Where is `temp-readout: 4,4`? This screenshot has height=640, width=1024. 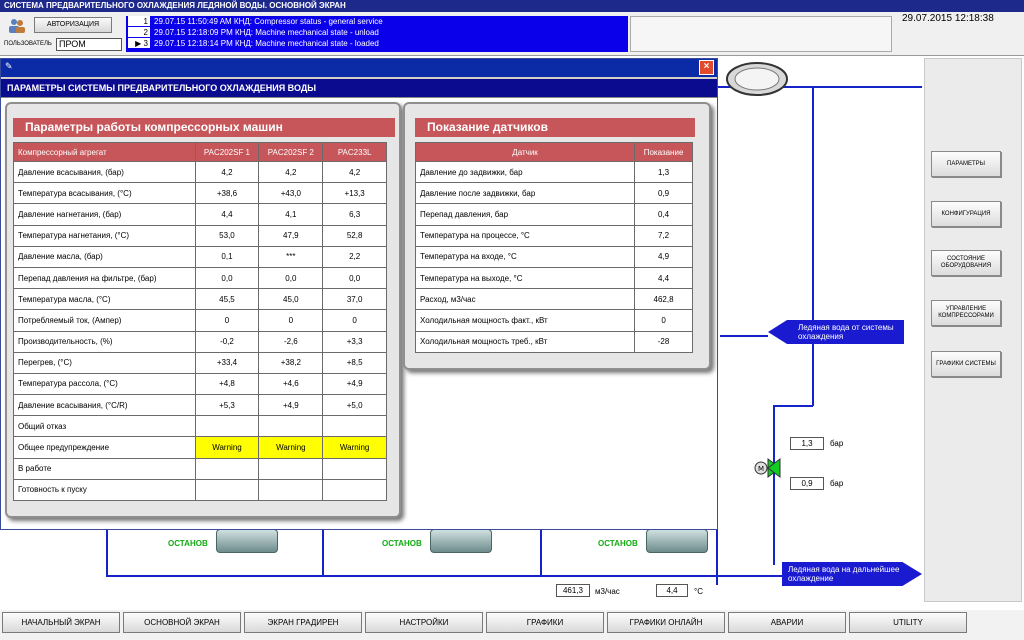
temp-readout: 4,4 is located at coordinates (672, 590).